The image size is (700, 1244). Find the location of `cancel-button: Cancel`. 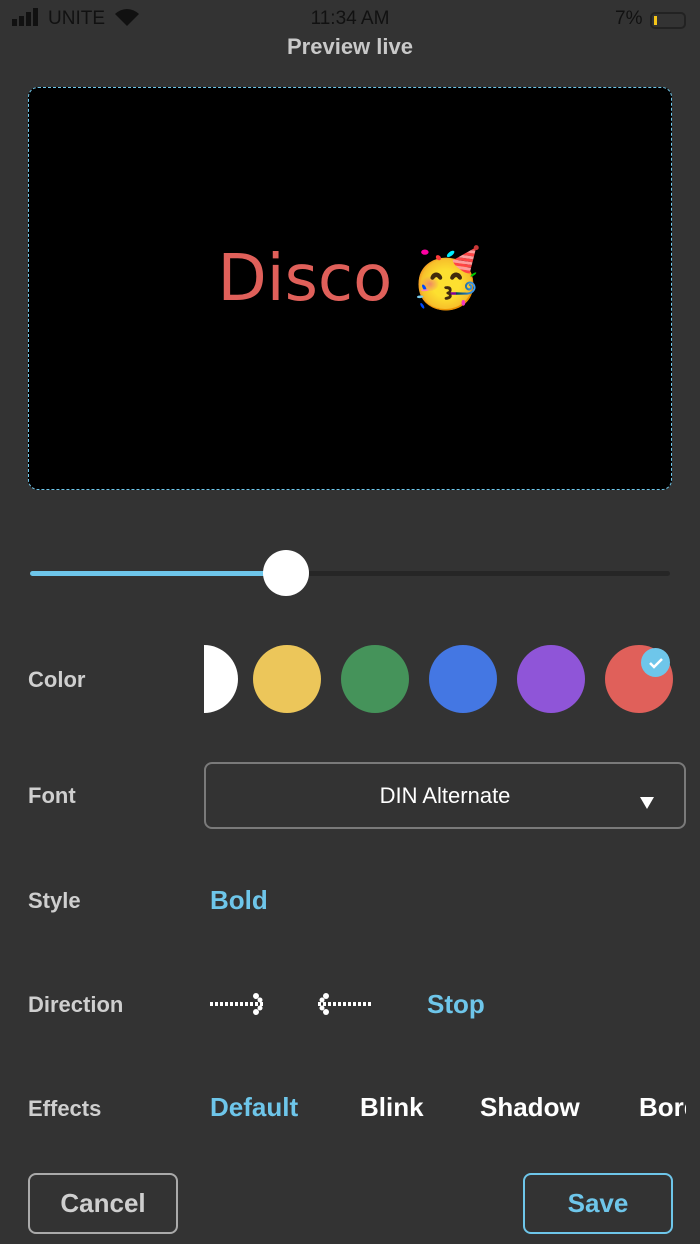

cancel-button: Cancel is located at coordinates (103, 1203).